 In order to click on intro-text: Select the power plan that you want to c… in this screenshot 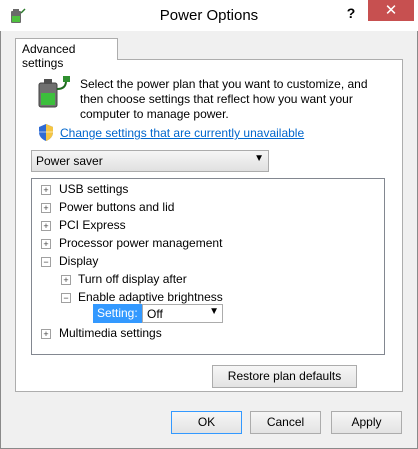, I will do `click(224, 99)`.